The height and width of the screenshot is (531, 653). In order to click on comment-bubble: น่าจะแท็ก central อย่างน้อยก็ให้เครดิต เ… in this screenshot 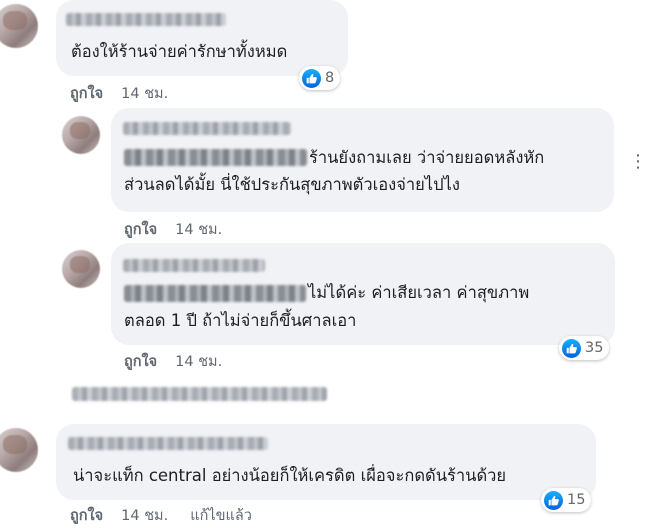, I will do `click(326, 462)`.